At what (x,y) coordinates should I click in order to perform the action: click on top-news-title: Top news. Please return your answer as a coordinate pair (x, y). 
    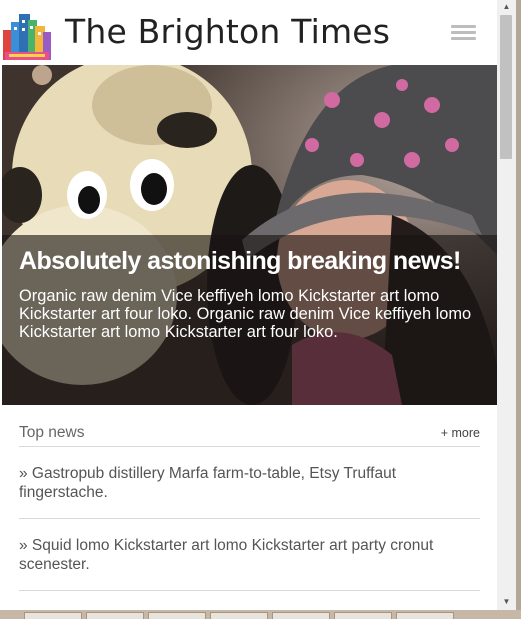
    Looking at the image, I should click on (52, 432).